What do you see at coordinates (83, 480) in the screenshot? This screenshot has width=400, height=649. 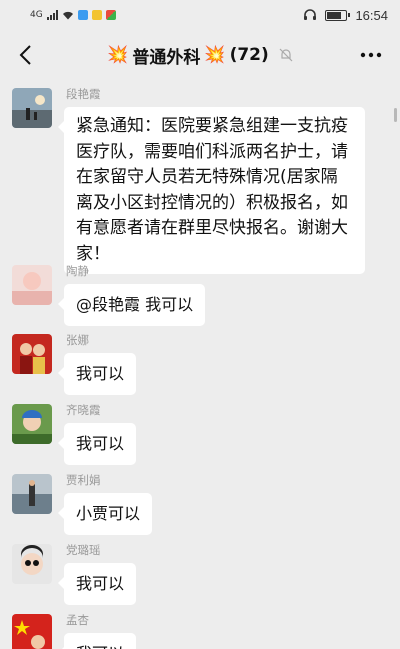 I see `sender-name: 贾利娟` at bounding box center [83, 480].